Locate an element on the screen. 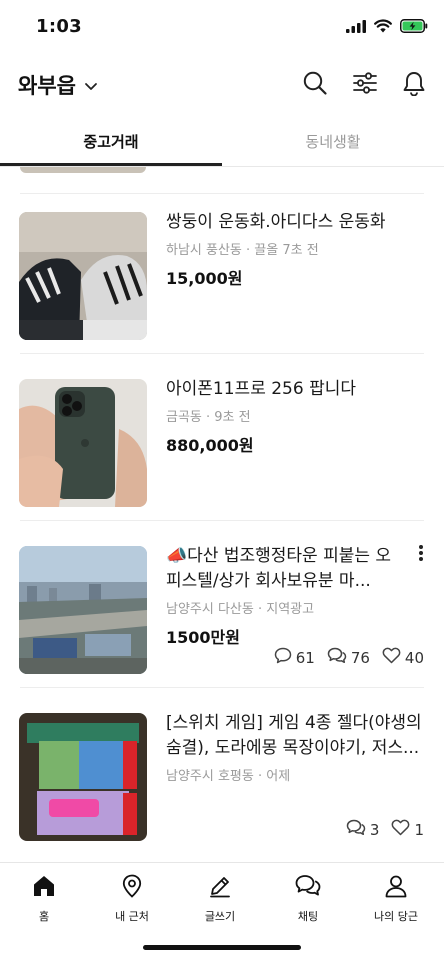  item-price: 1500만원 is located at coordinates (203, 637).